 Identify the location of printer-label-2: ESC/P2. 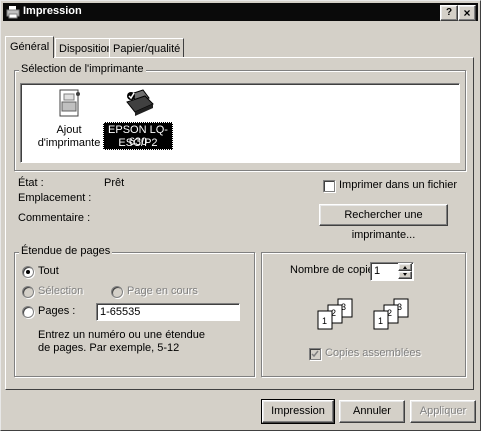
(138, 143).